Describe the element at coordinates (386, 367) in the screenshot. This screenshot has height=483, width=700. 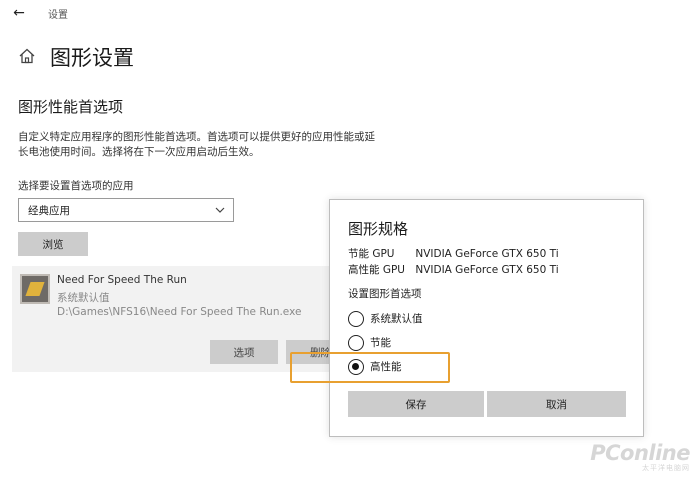
I see `radio-label: 高性能` at that location.